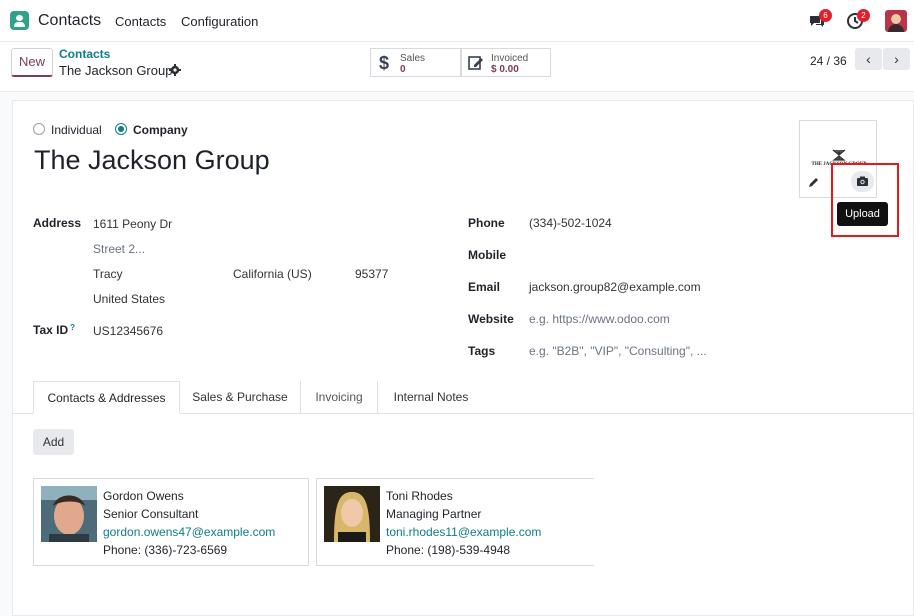 The width and height of the screenshot is (914, 616). Describe the element at coordinates (19, 20) in the screenshot. I see `contacts-app-icon` at that location.